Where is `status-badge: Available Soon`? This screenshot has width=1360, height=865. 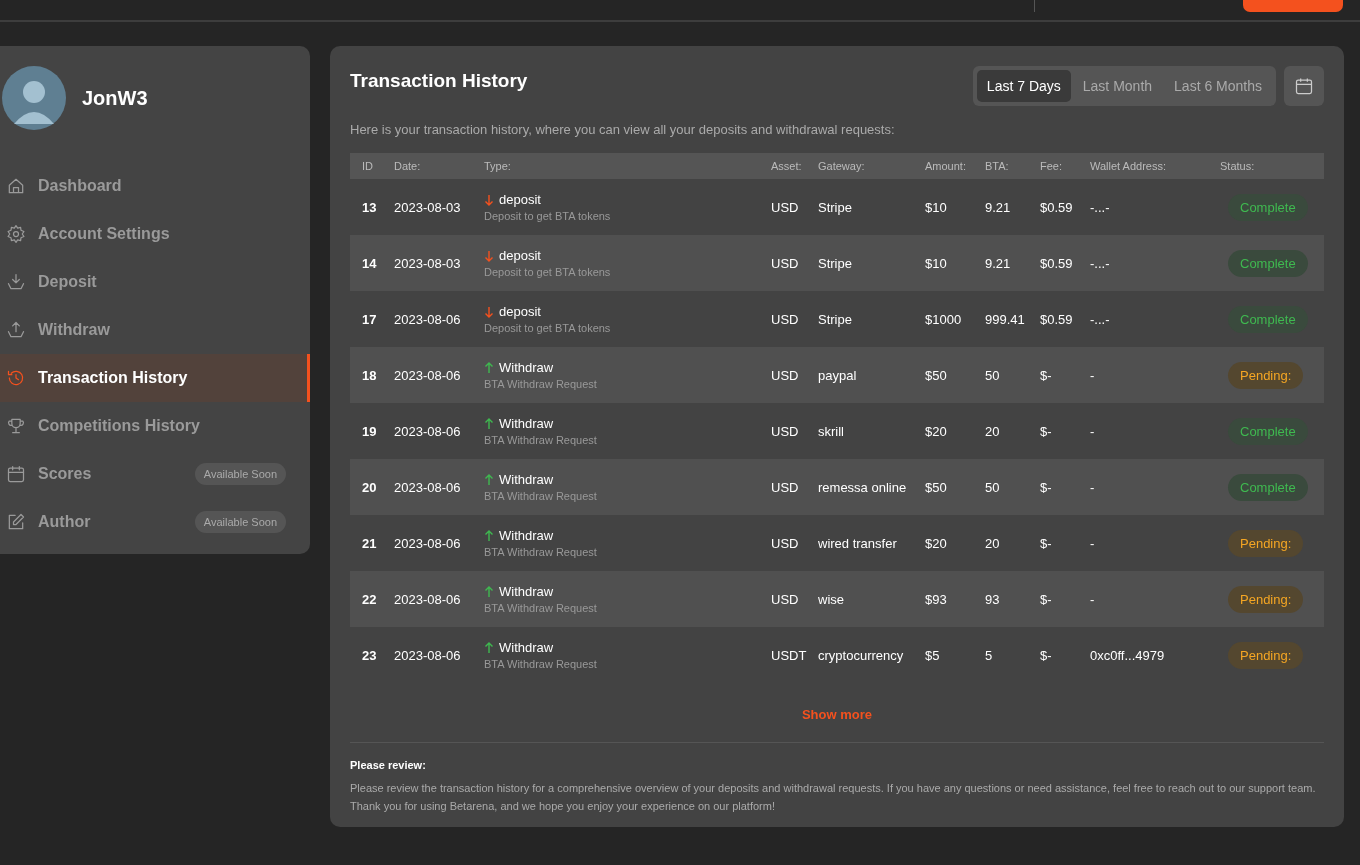
status-badge: Available Soon is located at coordinates (240, 474).